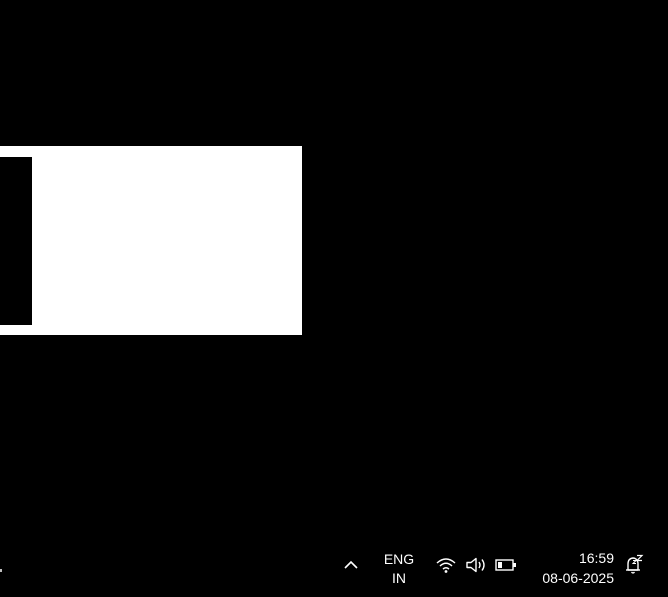 The height and width of the screenshot is (597, 668). I want to click on battery-icon, so click(506, 567).